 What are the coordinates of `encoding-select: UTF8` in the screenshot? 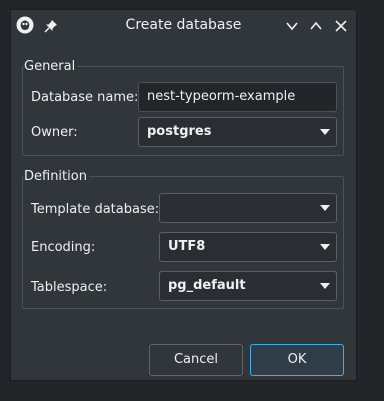 It's located at (248, 247).